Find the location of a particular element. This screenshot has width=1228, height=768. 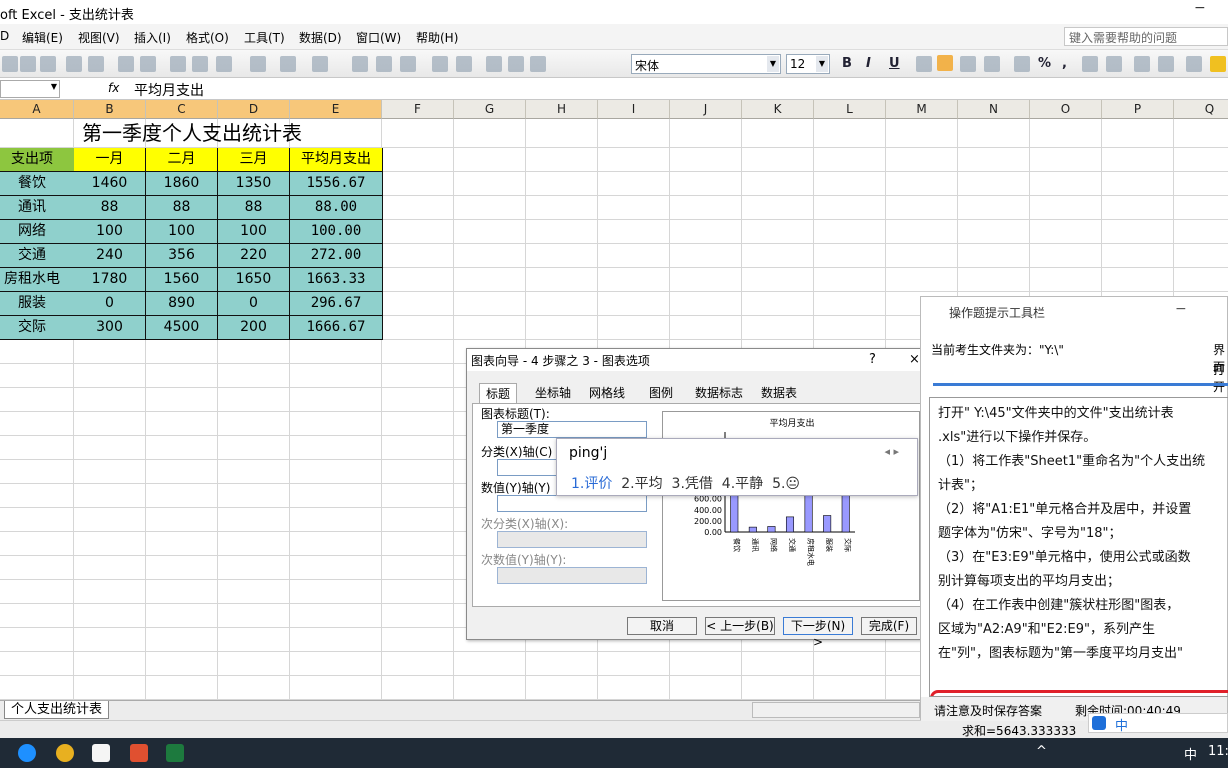

column-header-n: N is located at coordinates (994, 109).